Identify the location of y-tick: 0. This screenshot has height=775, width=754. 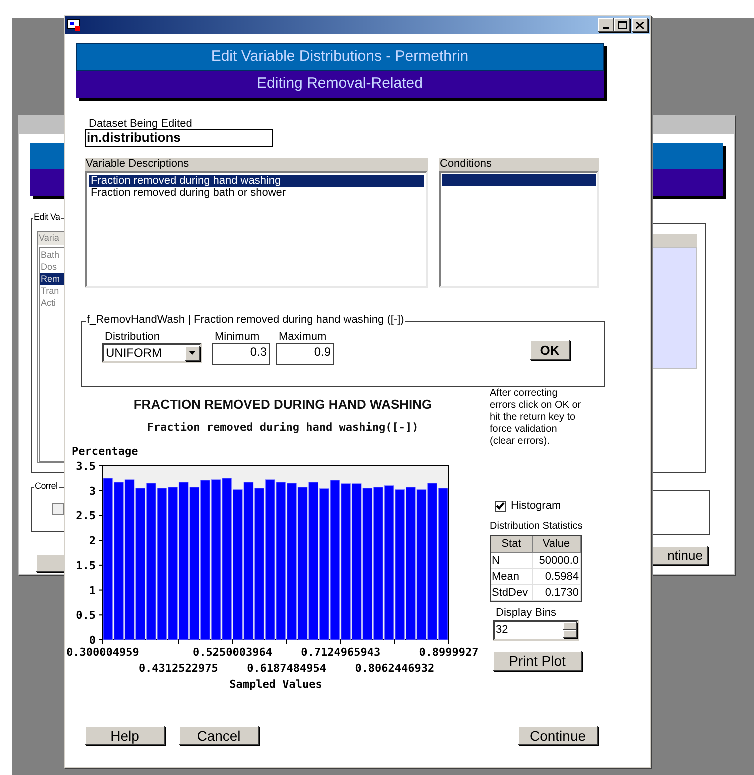
(96, 640).